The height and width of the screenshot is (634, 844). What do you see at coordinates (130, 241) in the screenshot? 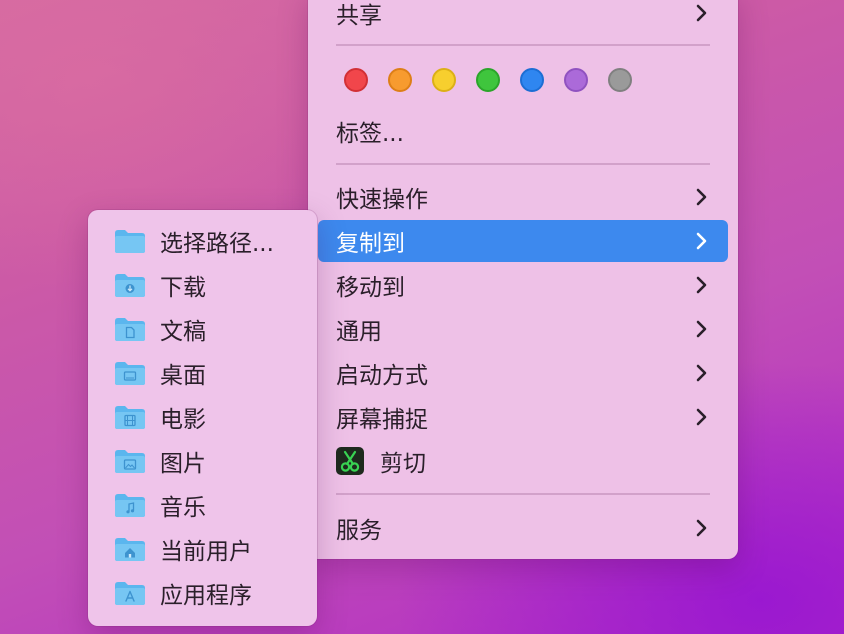
I see `folder-icon` at bounding box center [130, 241].